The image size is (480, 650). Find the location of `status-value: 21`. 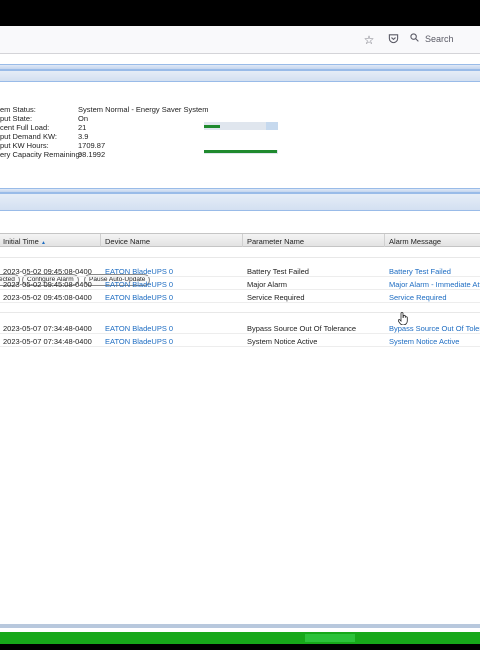

status-value: 21 is located at coordinates (82, 127).